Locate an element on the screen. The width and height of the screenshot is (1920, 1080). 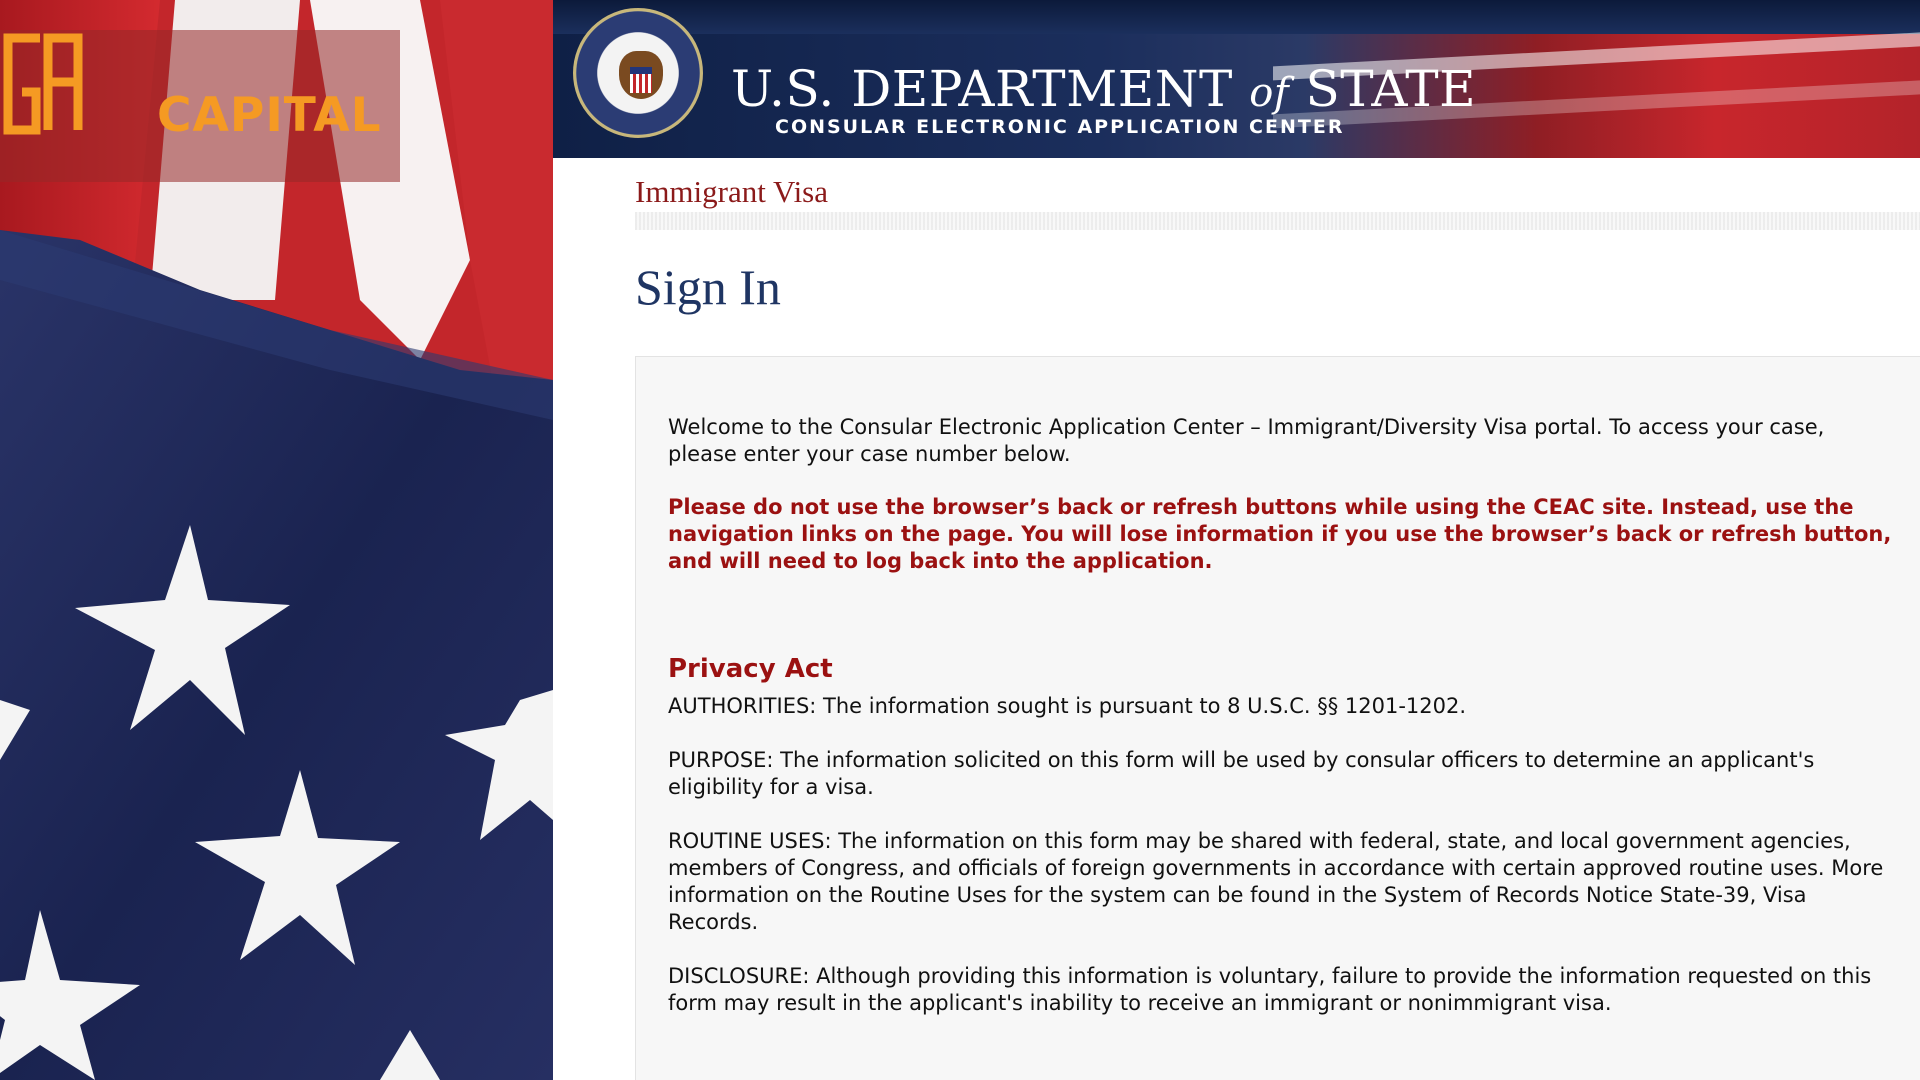
department-title-of: of is located at coordinates (1269, 93).